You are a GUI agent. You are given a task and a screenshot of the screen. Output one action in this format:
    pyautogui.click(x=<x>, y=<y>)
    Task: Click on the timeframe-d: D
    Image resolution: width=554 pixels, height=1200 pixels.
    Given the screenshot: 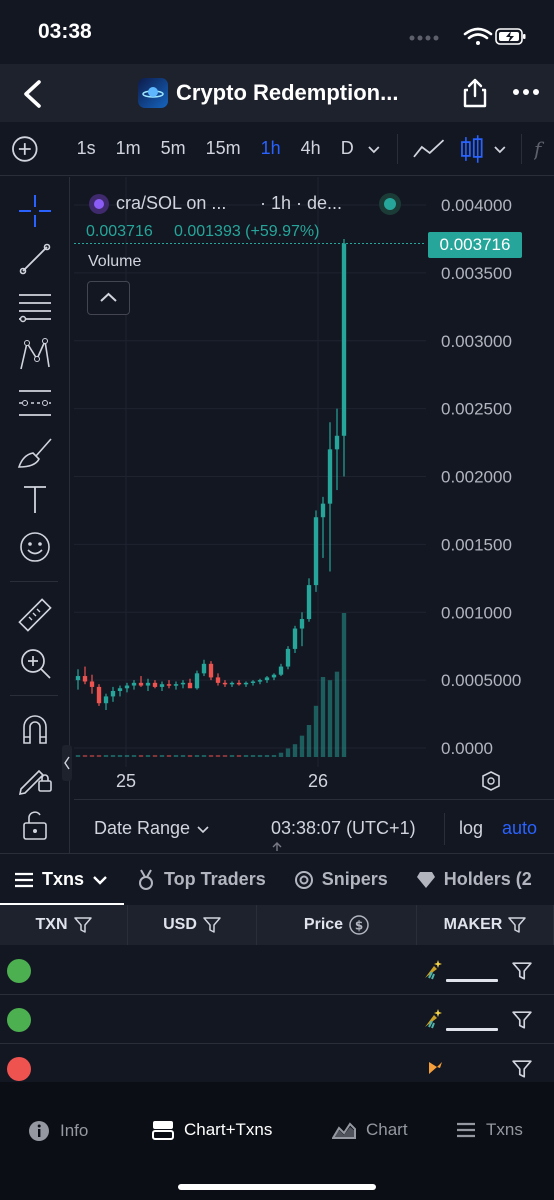 What is the action you would take?
    pyautogui.click(x=347, y=148)
    